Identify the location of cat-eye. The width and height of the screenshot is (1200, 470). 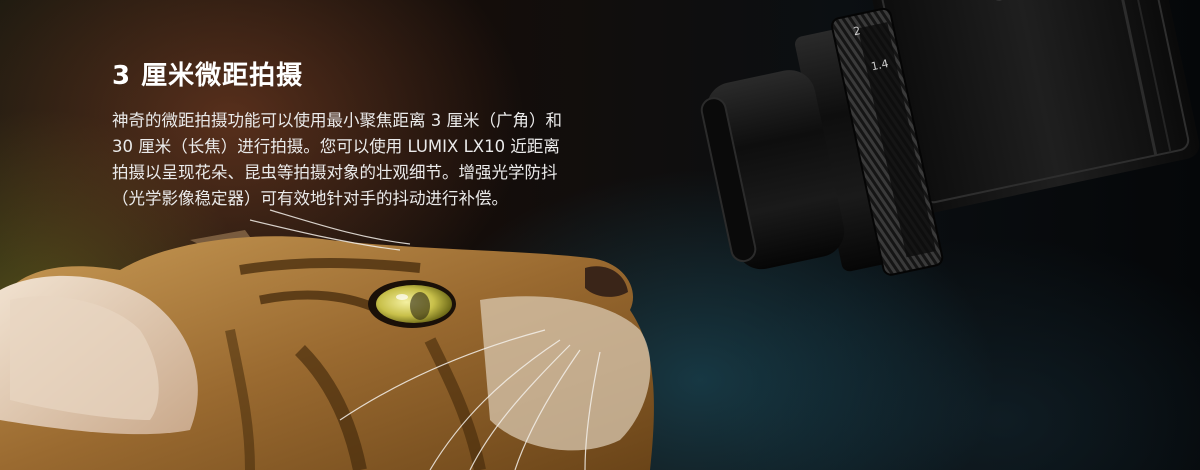
(412, 304).